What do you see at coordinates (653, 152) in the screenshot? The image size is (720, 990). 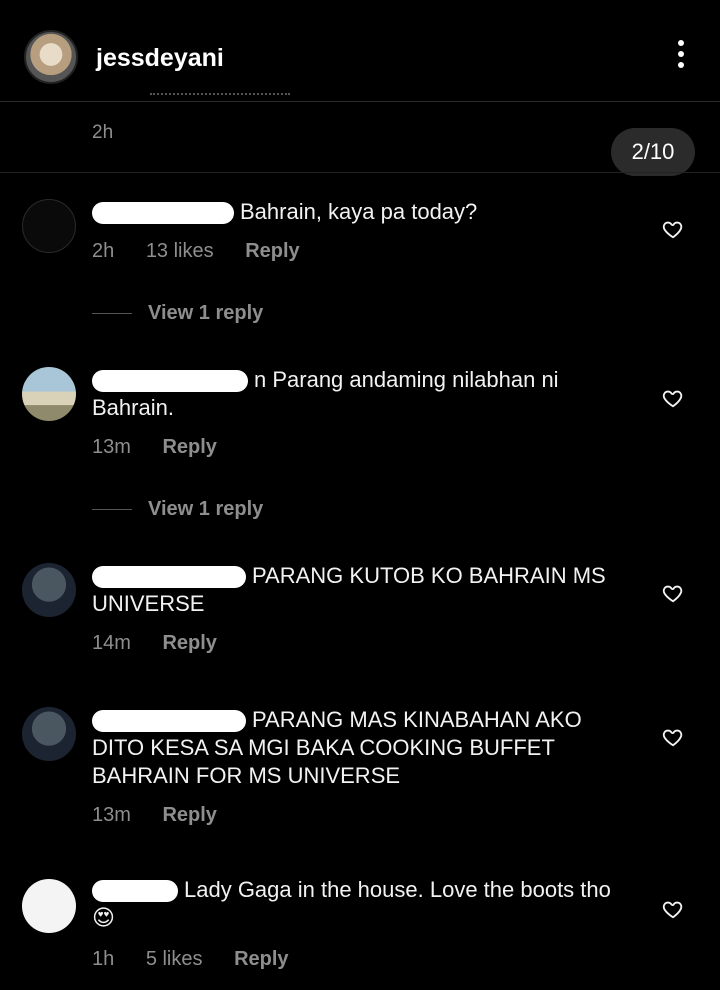 I see `page-indicator-badge: 2/10` at bounding box center [653, 152].